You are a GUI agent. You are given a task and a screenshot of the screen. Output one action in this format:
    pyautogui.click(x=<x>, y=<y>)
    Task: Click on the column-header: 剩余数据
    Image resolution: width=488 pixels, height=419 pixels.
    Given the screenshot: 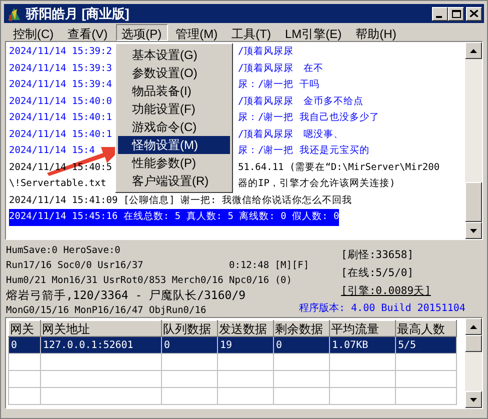 What is the action you would take?
    pyautogui.click(x=302, y=328)
    